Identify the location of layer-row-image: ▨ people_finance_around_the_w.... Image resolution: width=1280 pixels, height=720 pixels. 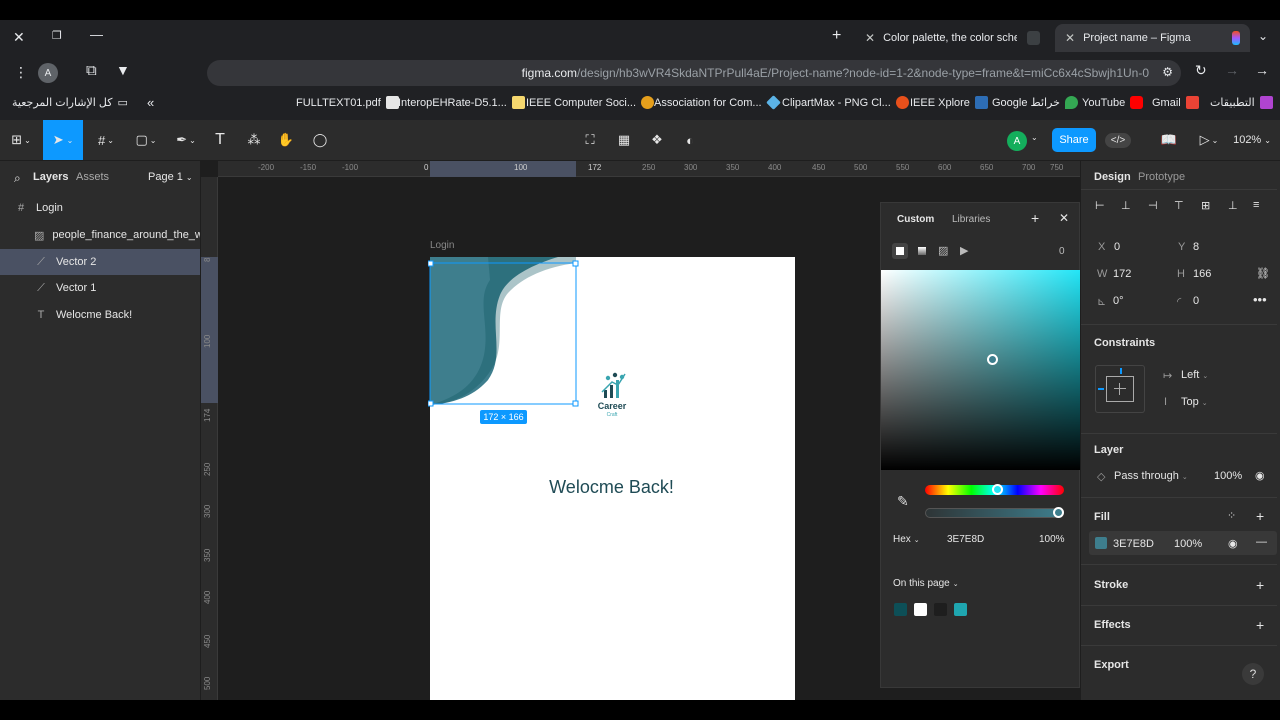
(100, 235).